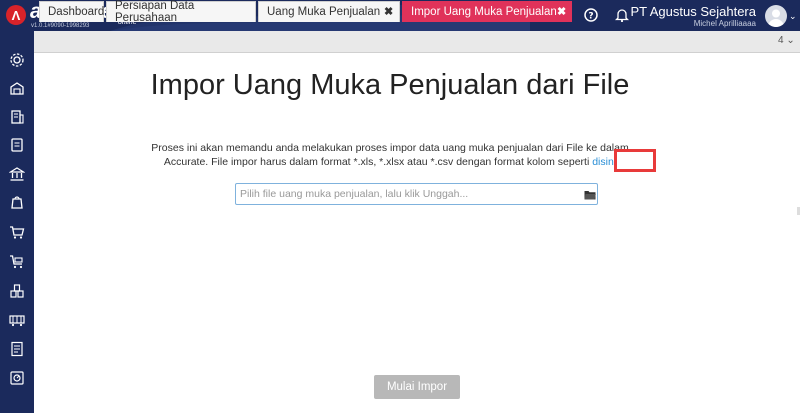 The height and width of the screenshot is (413, 800). What do you see at coordinates (17, 232) in the screenshot?
I see `cart-icon` at bounding box center [17, 232].